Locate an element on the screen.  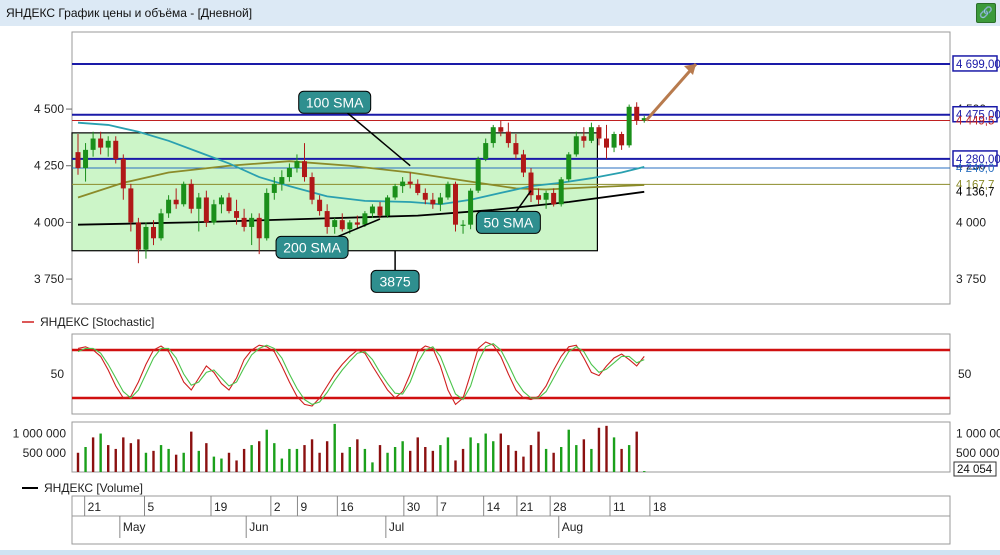
x-day-label: 30 is located at coordinates (414, 507).